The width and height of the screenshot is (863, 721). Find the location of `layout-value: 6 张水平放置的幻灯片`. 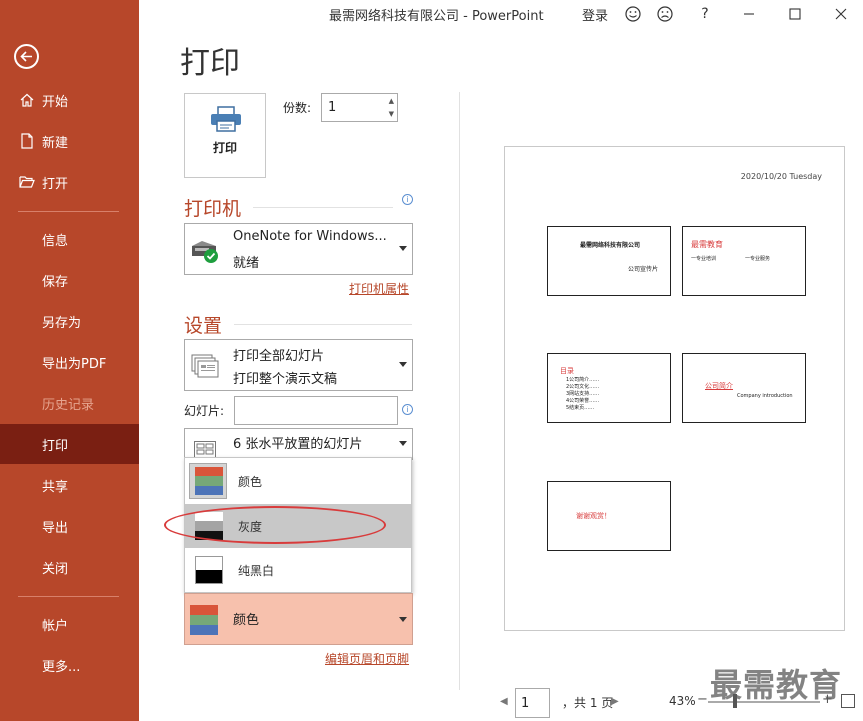

layout-value: 6 张水平放置的幻灯片 is located at coordinates (298, 444).